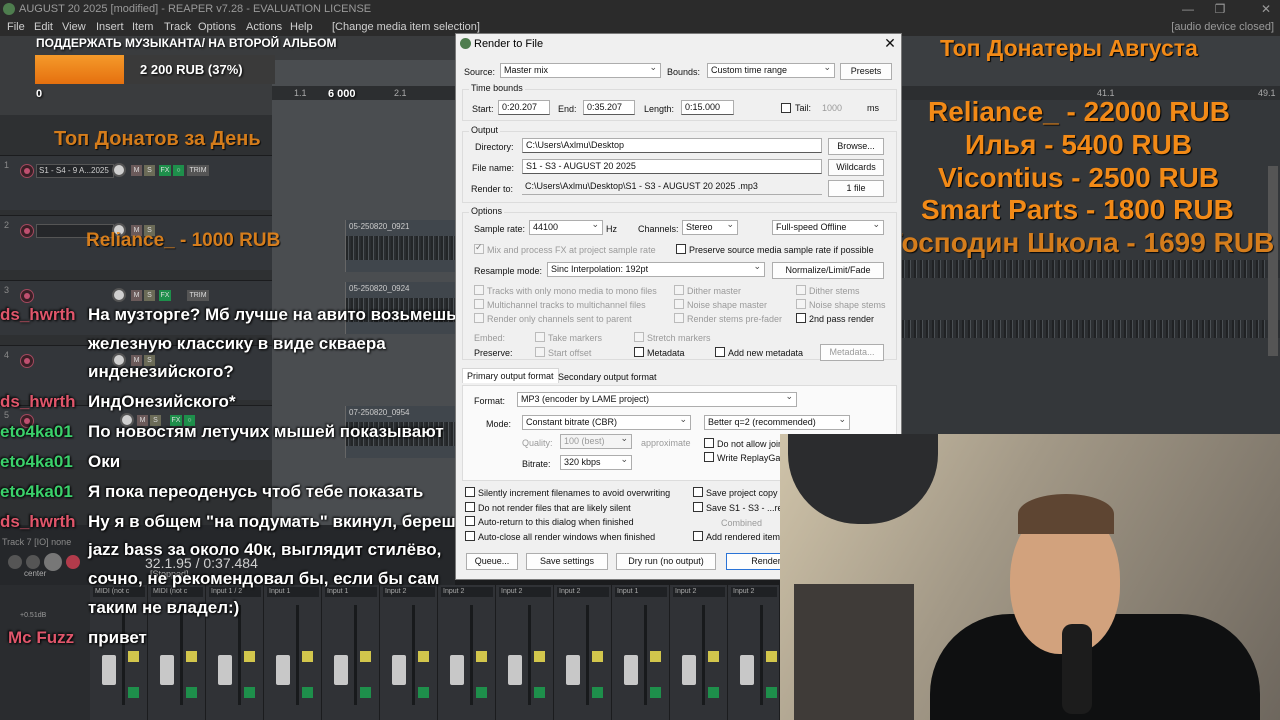 Image resolution: width=1280 pixels, height=720 pixels. I want to click on no-silent-checkbox, so click(470, 507).